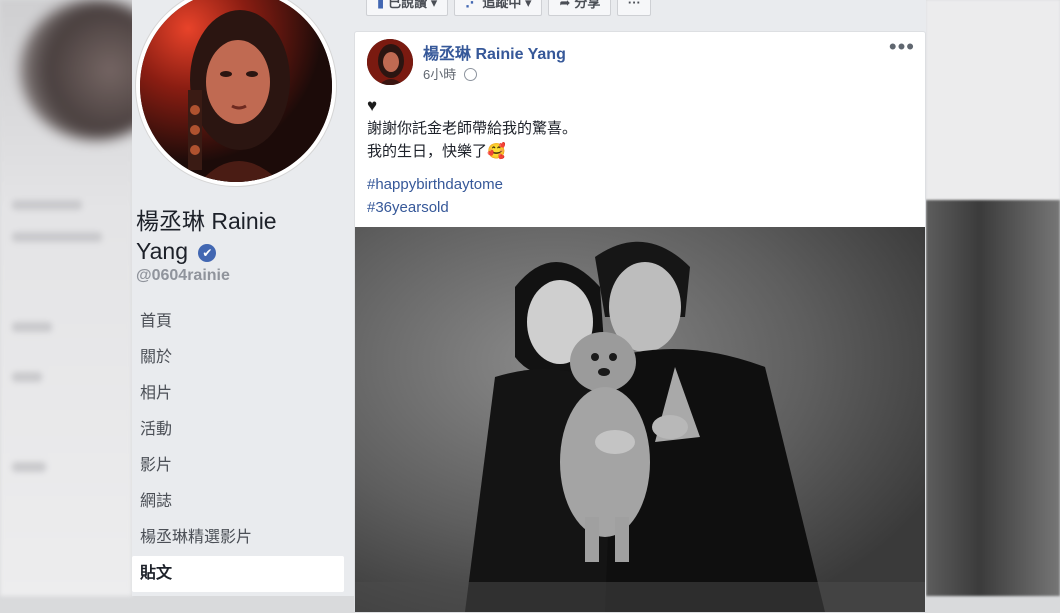  Describe the element at coordinates (565, 5) in the screenshot. I see `share-icon: ➦` at that location.